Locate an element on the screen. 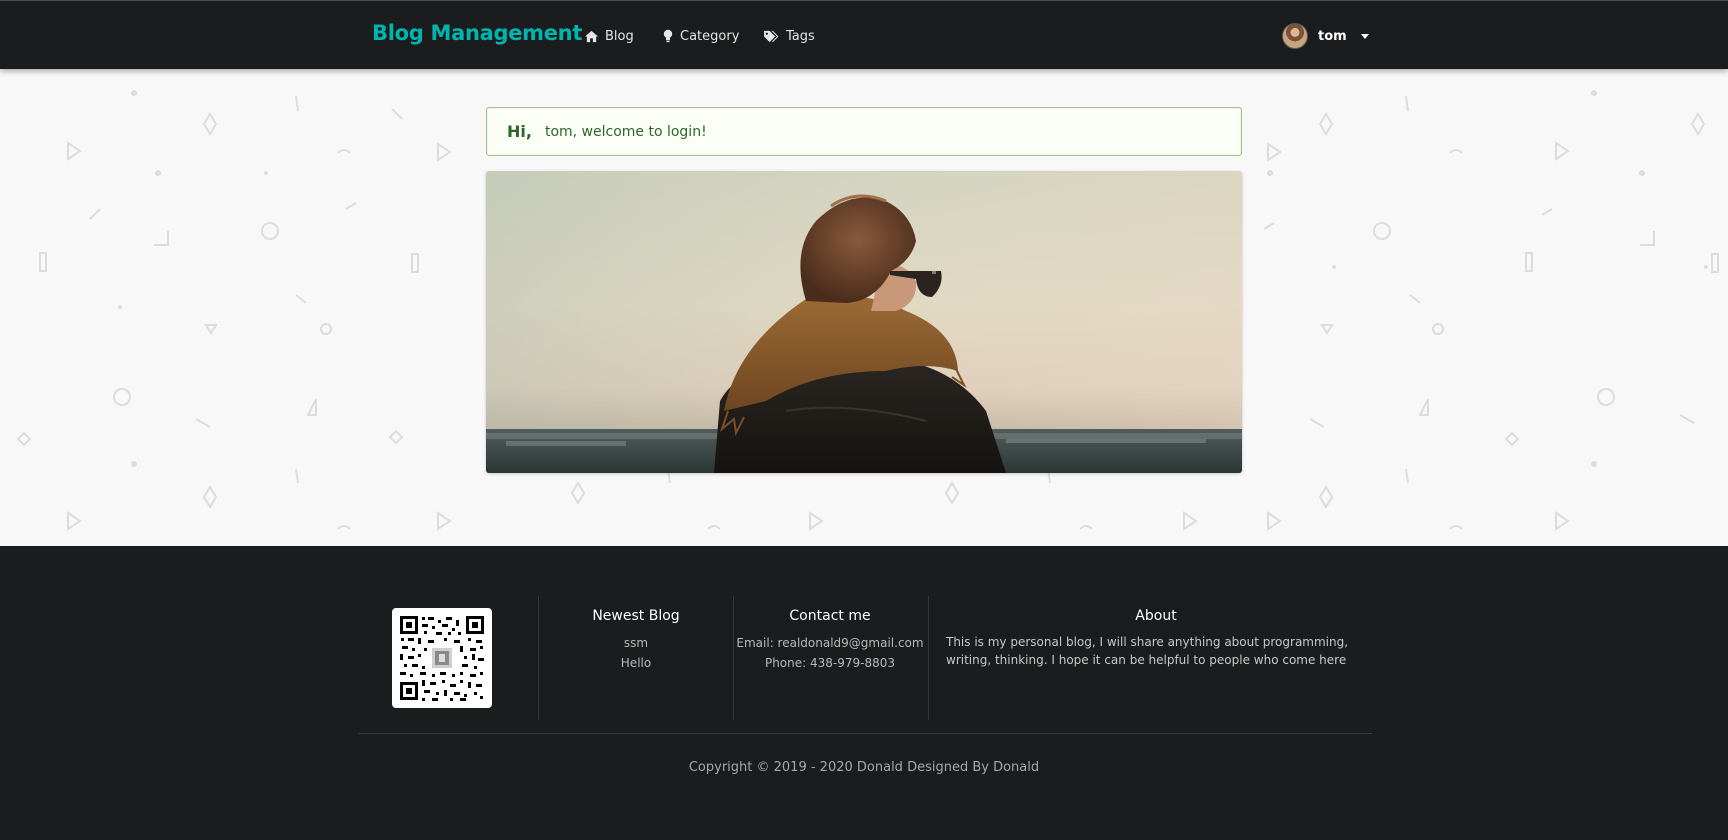 The width and height of the screenshot is (1728, 840). top-navbar: Blog Management Blog Category Tags tom is located at coordinates (864, 34).